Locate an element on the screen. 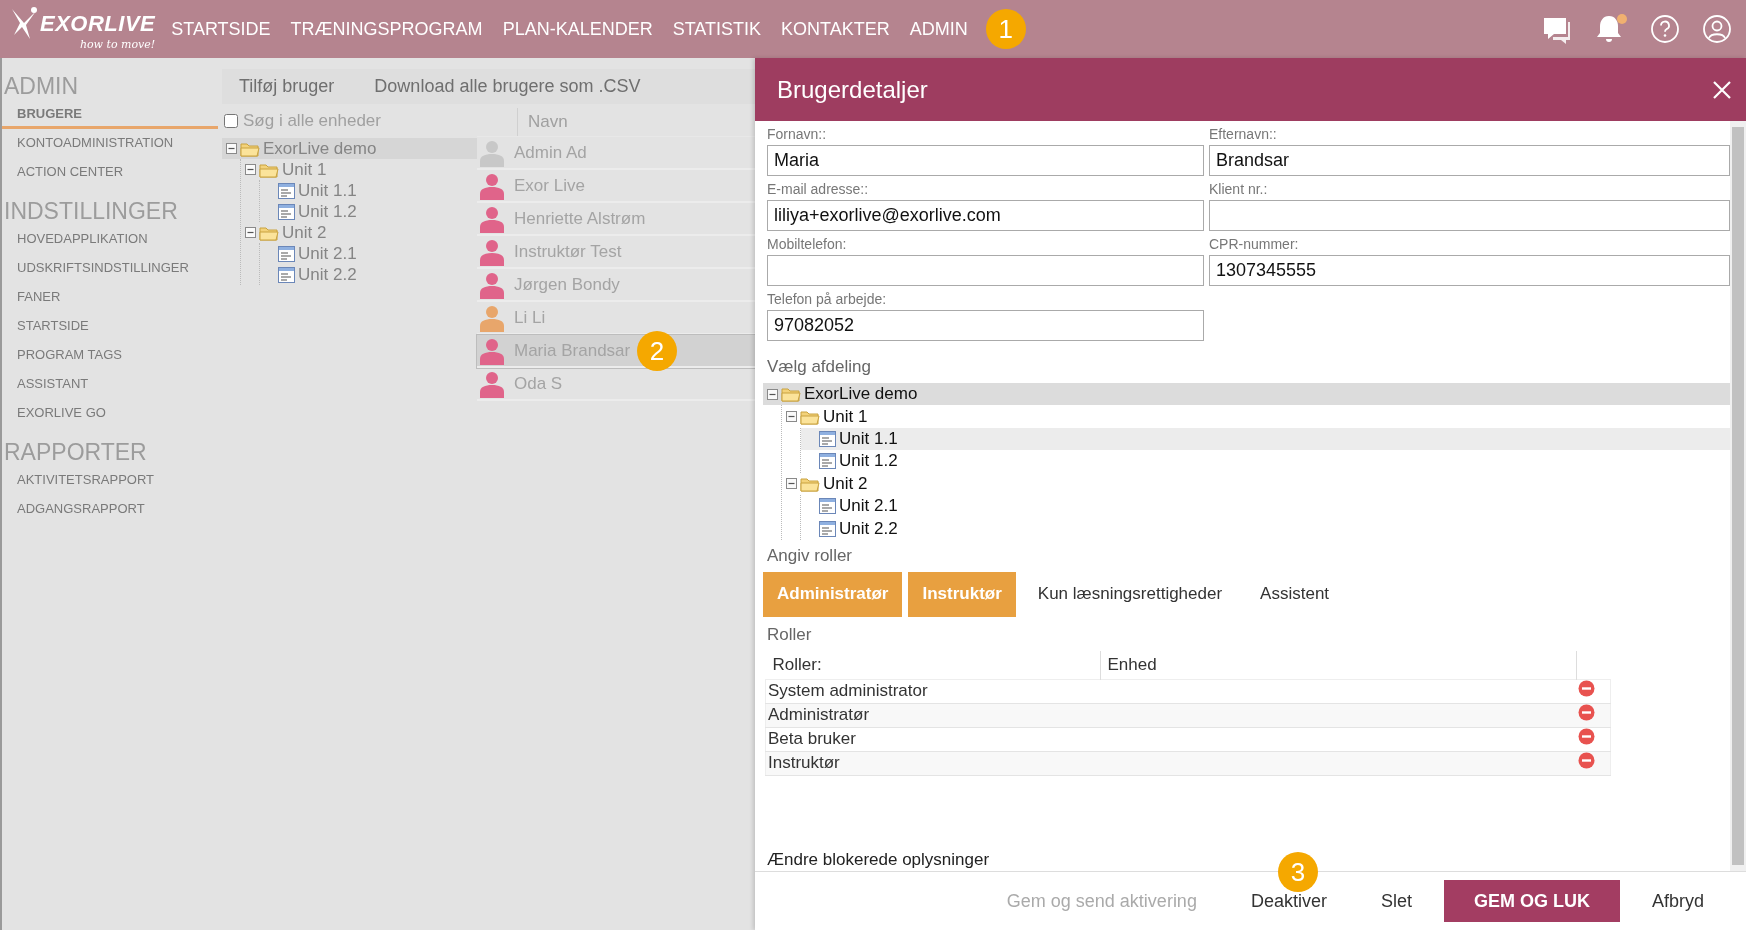 The width and height of the screenshot is (1746, 930). field-label: Efternavn:: is located at coordinates (1243, 134).